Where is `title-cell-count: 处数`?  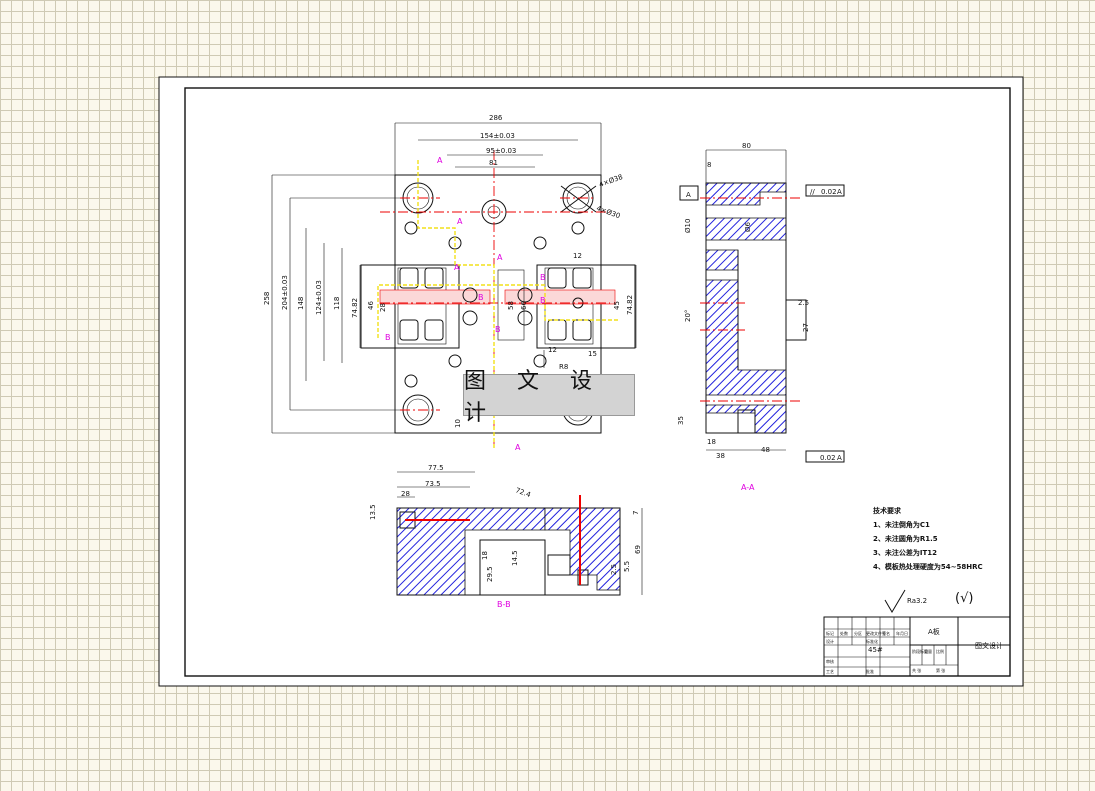 title-cell-count: 处数 is located at coordinates (844, 633).